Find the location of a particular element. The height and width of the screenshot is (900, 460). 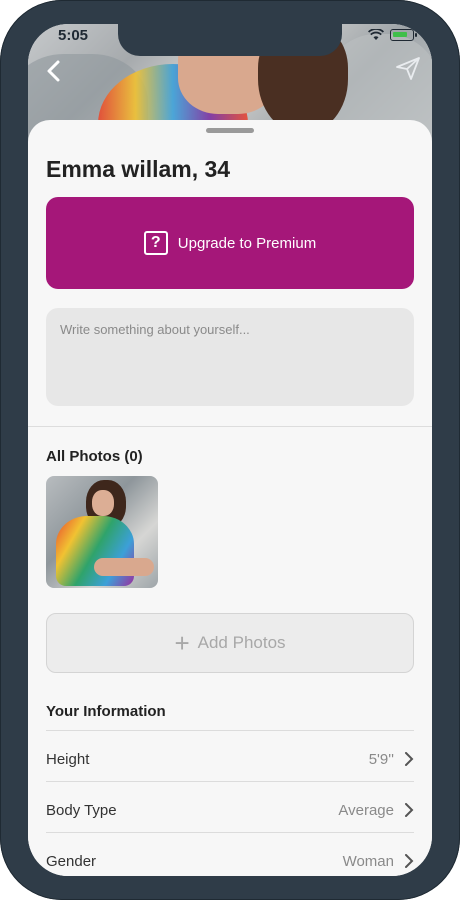

upgrade-premium-button: ? Upgrade to Premium is located at coordinates (230, 243).